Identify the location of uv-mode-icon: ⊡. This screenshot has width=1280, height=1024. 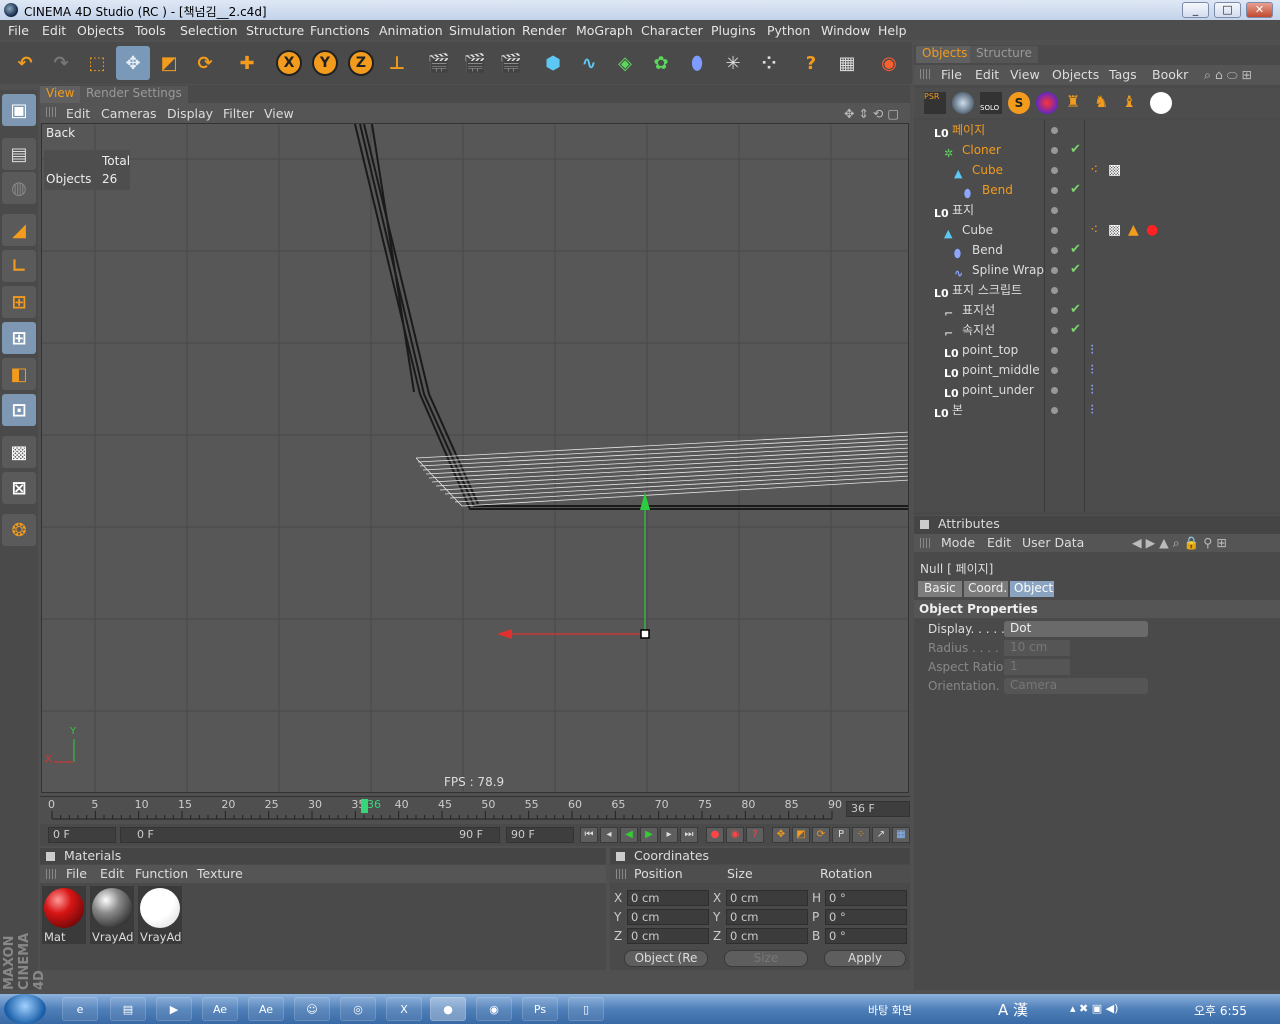
(19, 410).